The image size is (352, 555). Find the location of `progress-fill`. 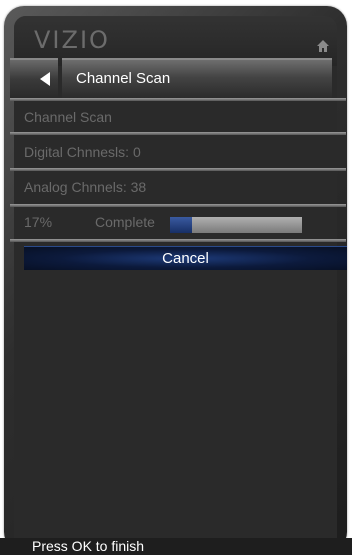

progress-fill is located at coordinates (181, 225).